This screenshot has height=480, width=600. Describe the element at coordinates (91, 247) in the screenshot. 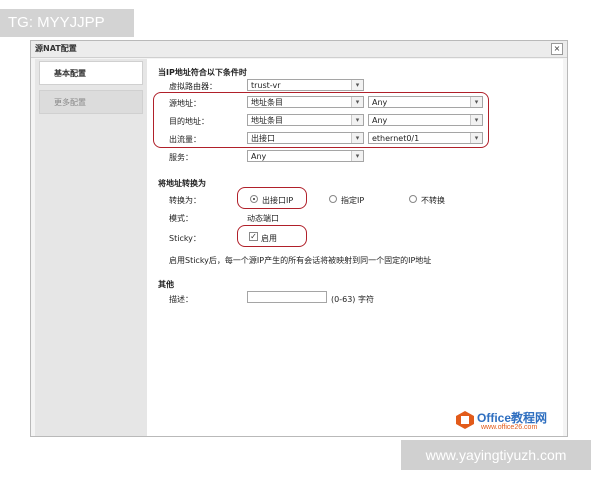

I see `sidebar: 基本配置 更多配置` at that location.